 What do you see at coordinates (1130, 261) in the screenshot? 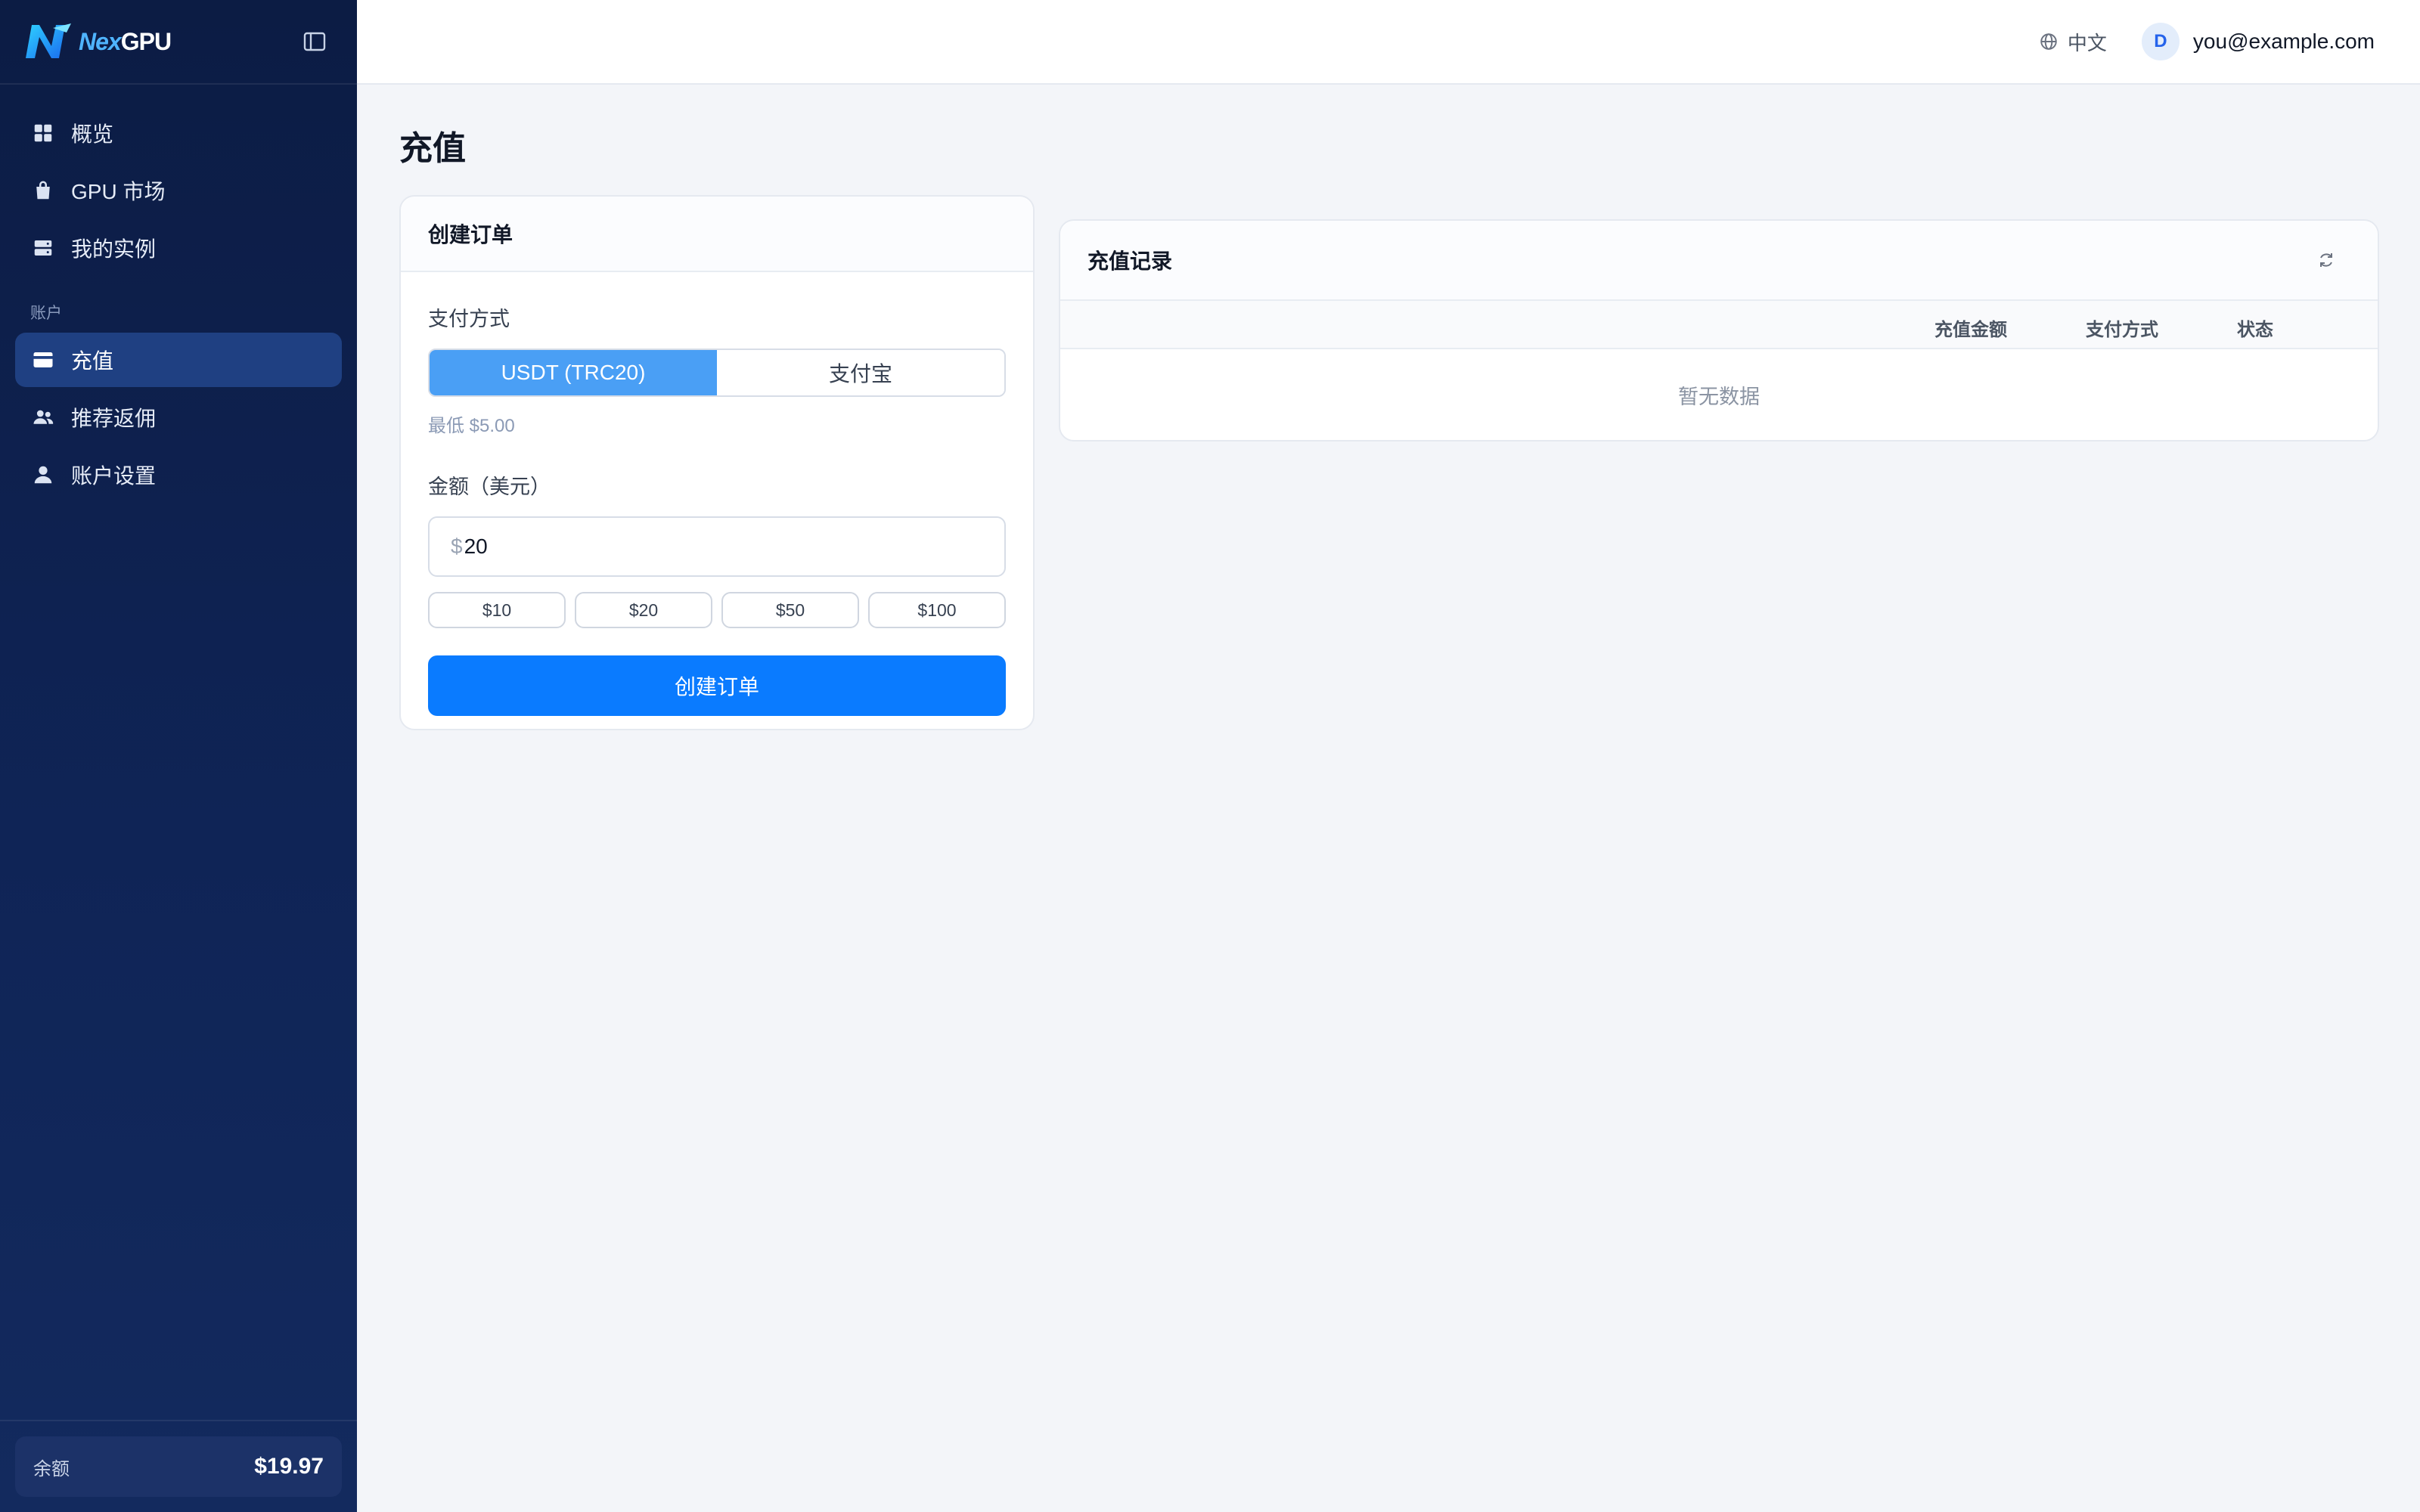
I see `records-title: 充值记录` at bounding box center [1130, 261].